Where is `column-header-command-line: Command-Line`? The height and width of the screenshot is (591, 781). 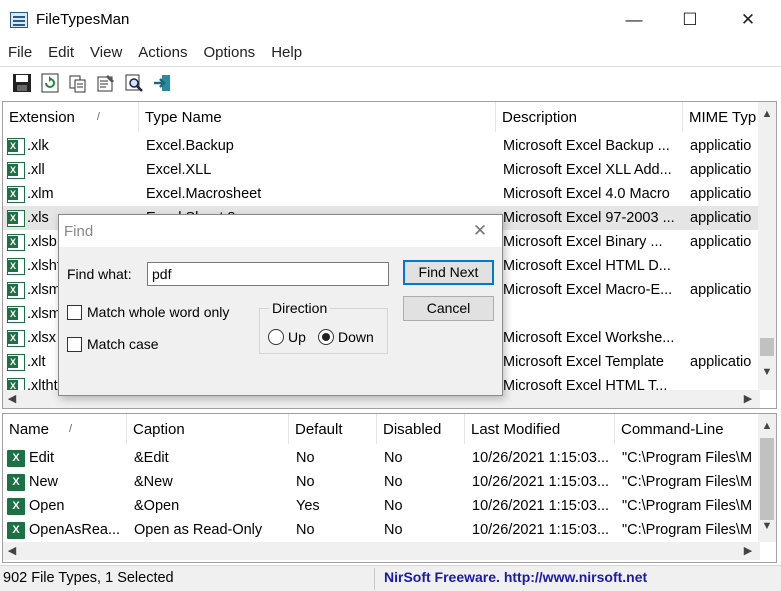
column-header-command-line: Command-Line is located at coordinates (687, 429).